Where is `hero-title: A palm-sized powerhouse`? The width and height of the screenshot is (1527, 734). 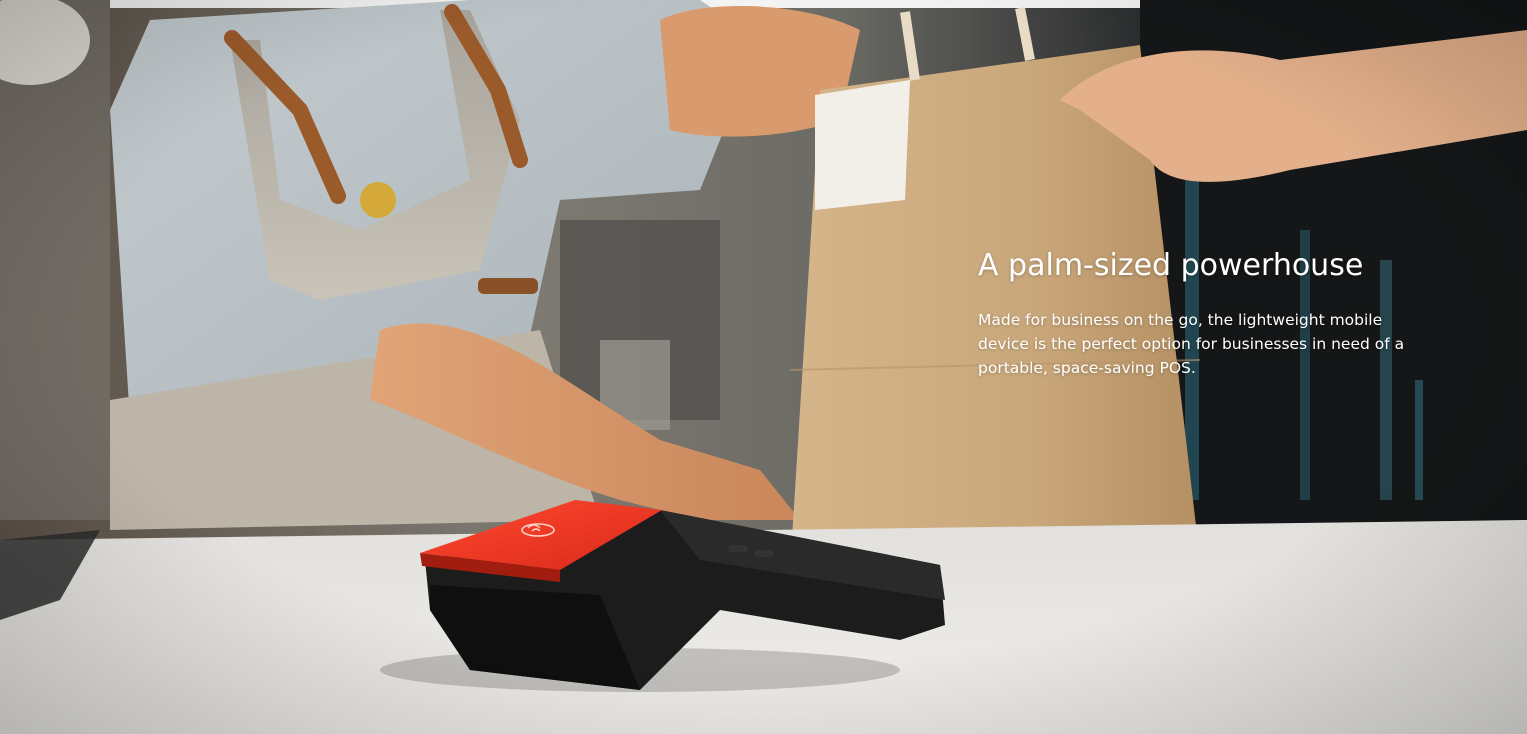 hero-title: A palm-sized powerhouse is located at coordinates (1171, 265).